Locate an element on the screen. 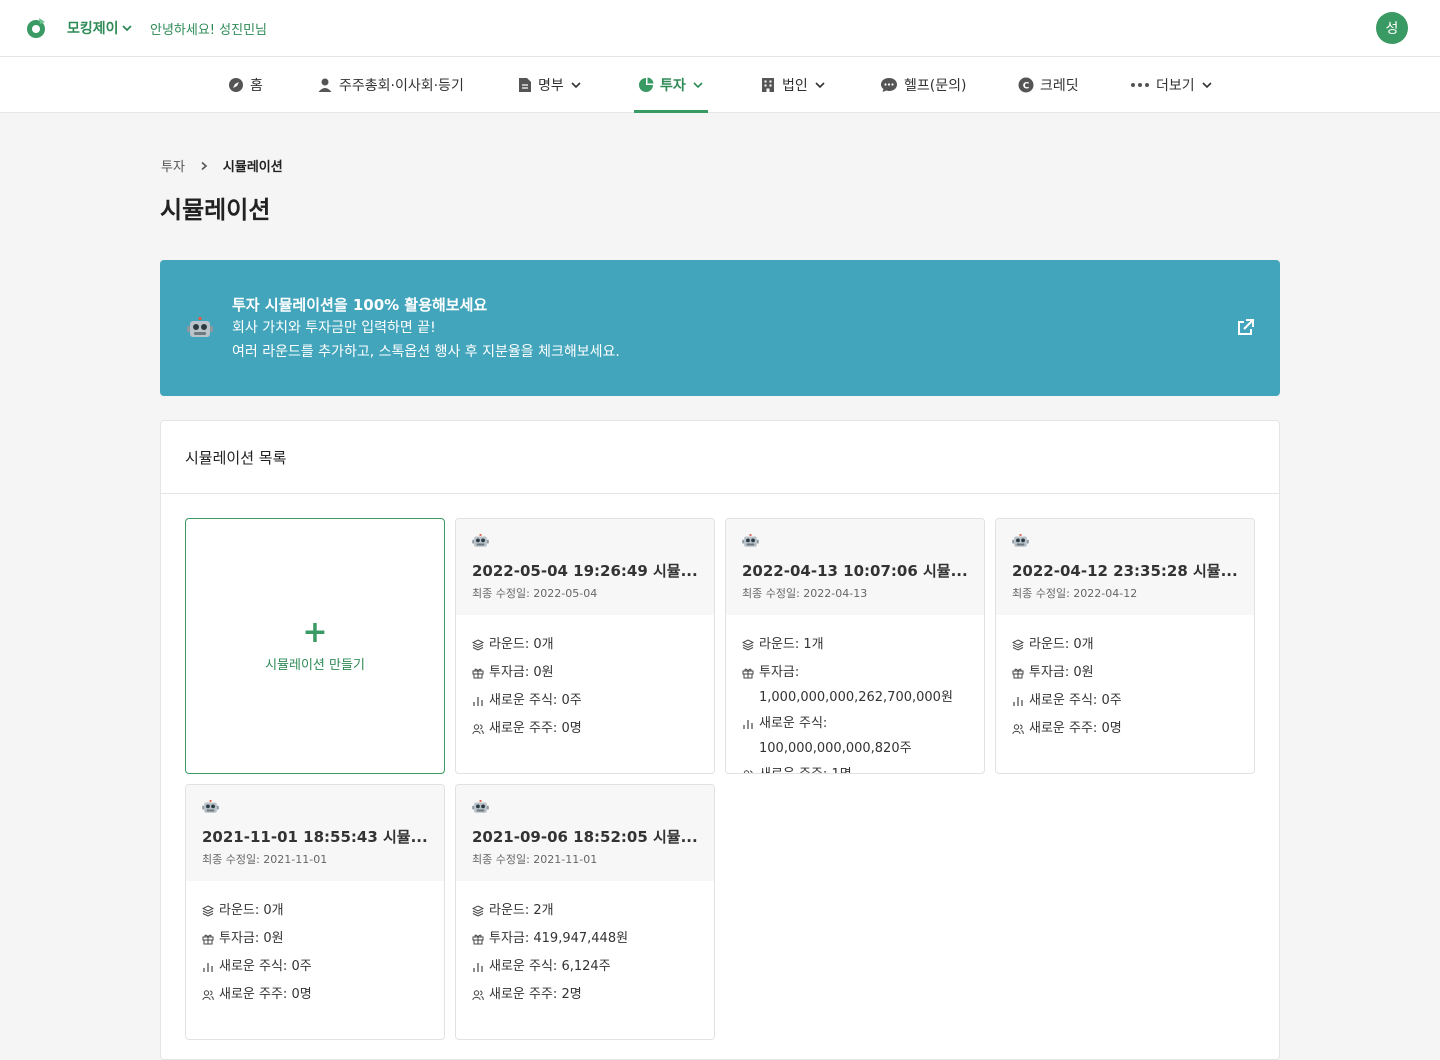 The width and height of the screenshot is (1440, 1060). card-header: 2022-05-04 19:26:49 시뮬... 최종 수정일 is located at coordinates (585, 567).